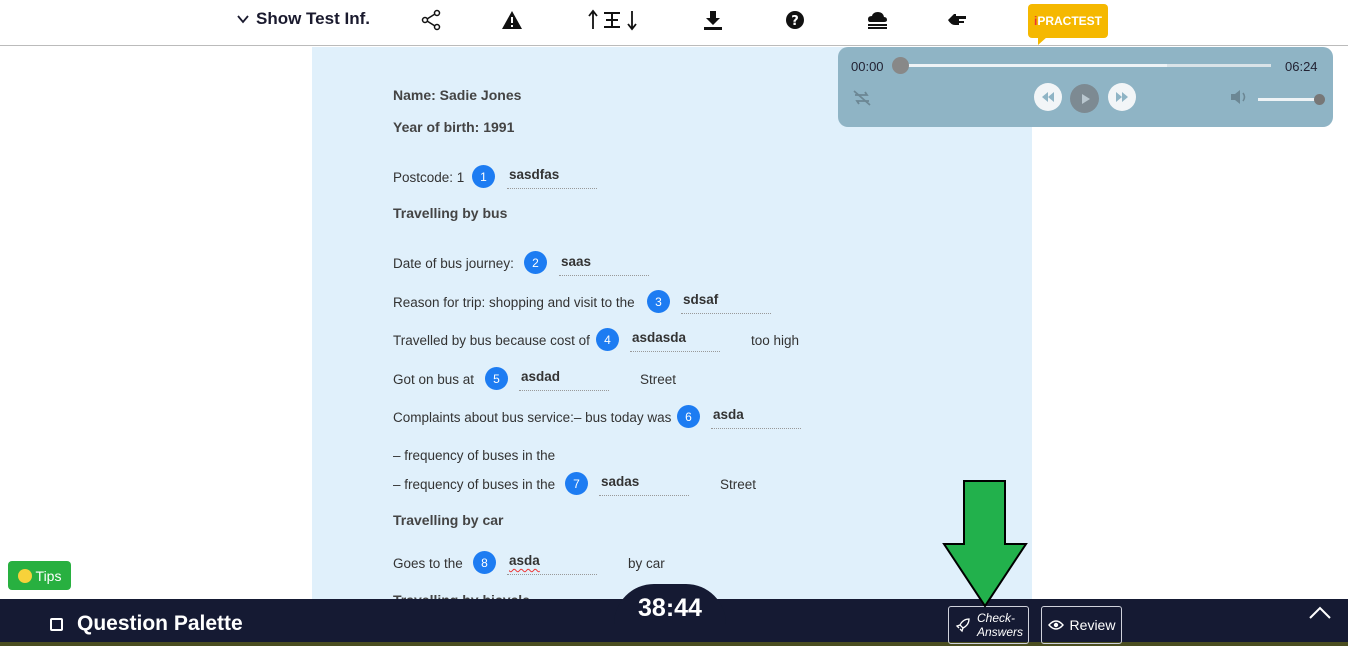 This screenshot has height=646, width=1348. I want to click on q4-prefix: Travelled by bus because cost of, so click(491, 340).